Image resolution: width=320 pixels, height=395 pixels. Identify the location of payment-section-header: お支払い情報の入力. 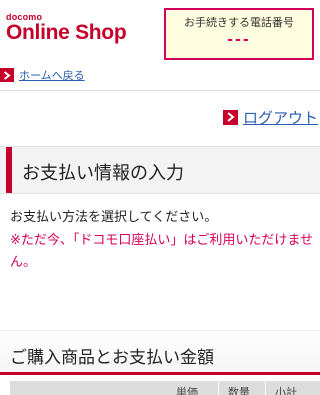
(160, 170).